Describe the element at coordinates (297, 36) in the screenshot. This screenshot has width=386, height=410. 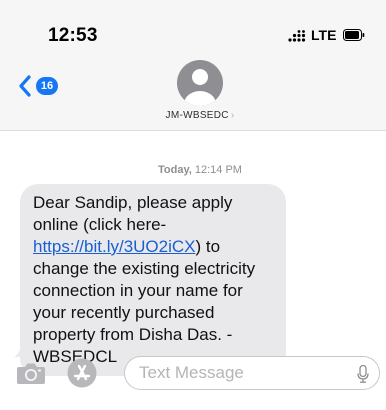
I see `signal-dots-icon` at that location.